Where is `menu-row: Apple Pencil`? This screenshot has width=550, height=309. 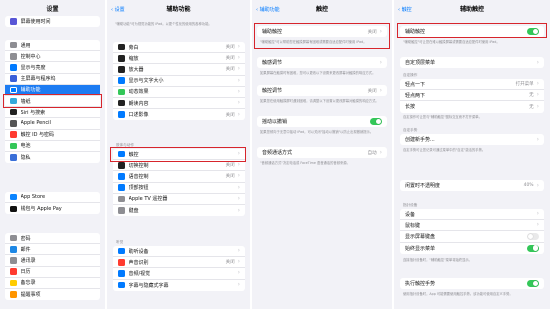 menu-row: Apple Pencil is located at coordinates (52, 124).